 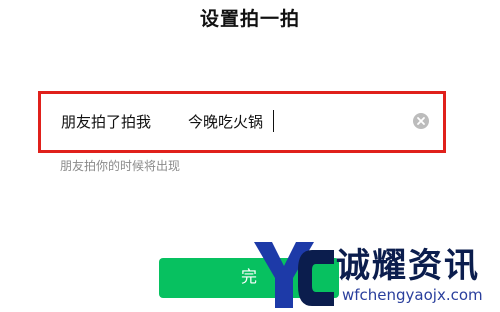 I want to click on watermark: 诚耀资讯 wfchengyaojx.com, so click(x=375, y=274).